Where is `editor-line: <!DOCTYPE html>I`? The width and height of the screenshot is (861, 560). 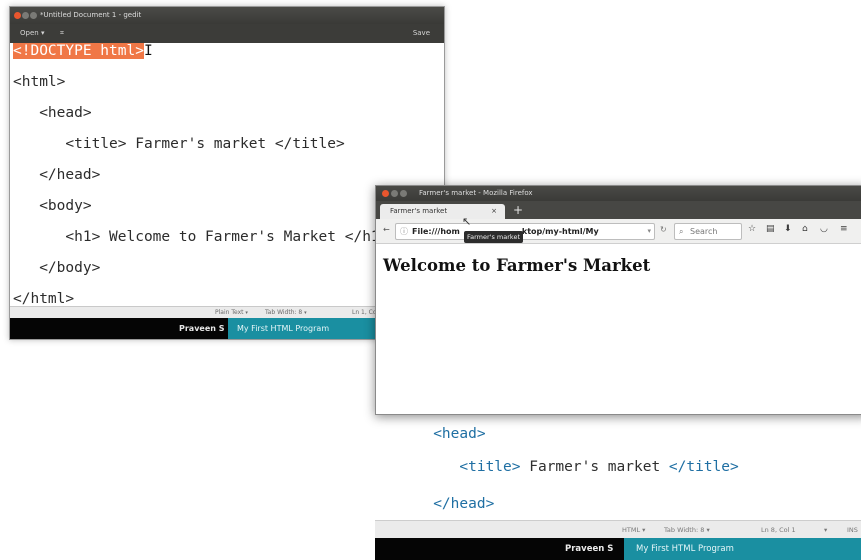
editor-line: <!DOCTYPE html>I is located at coordinates (83, 51).